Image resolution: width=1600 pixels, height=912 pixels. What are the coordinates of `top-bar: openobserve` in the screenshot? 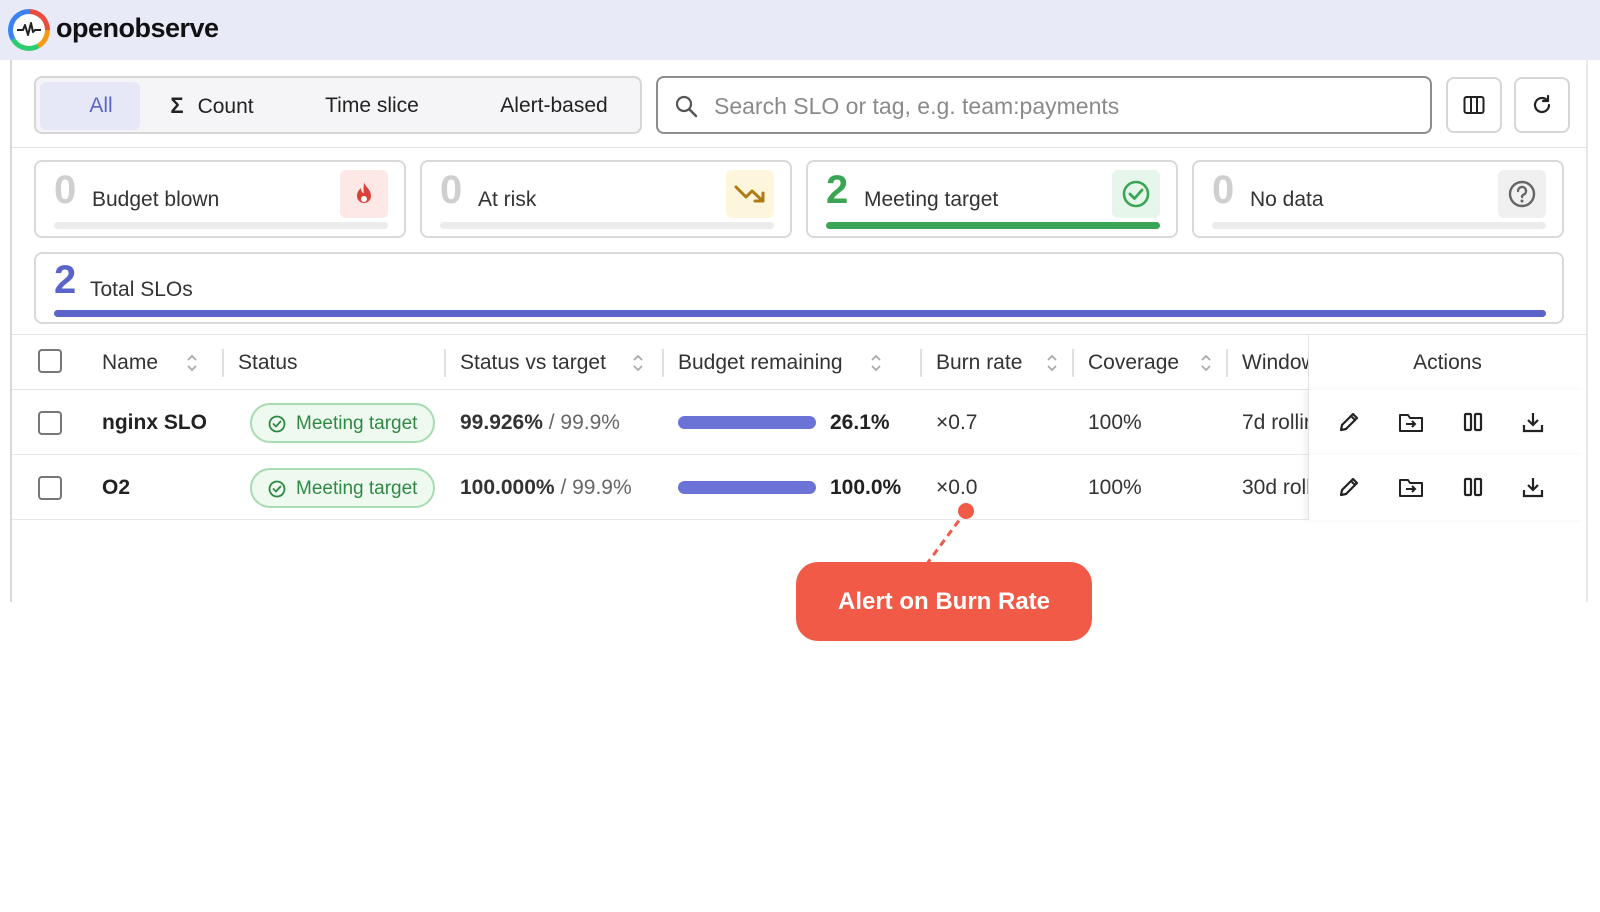 It's located at (800, 30).